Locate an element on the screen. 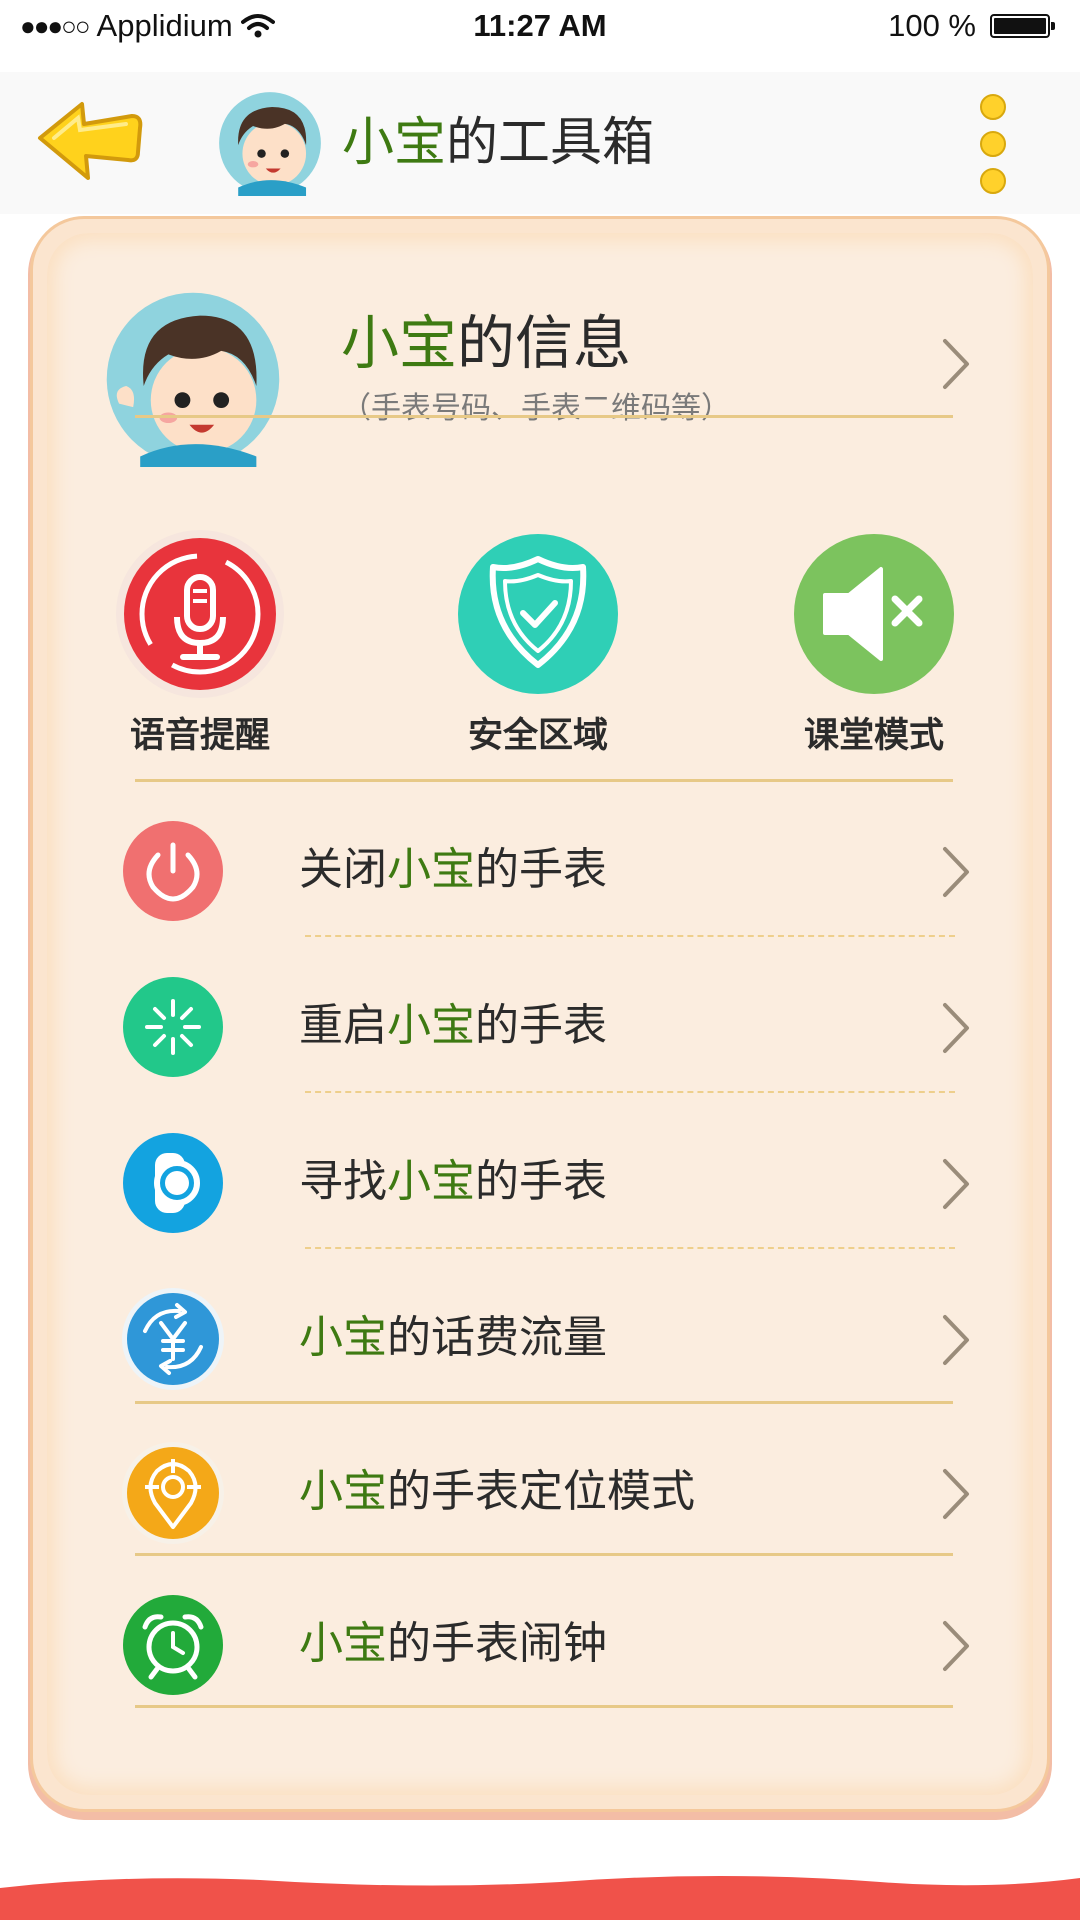 This screenshot has width=1080, height=1920. list-item-location-mode: 小宝的手表定位模式 is located at coordinates (543, 1489).